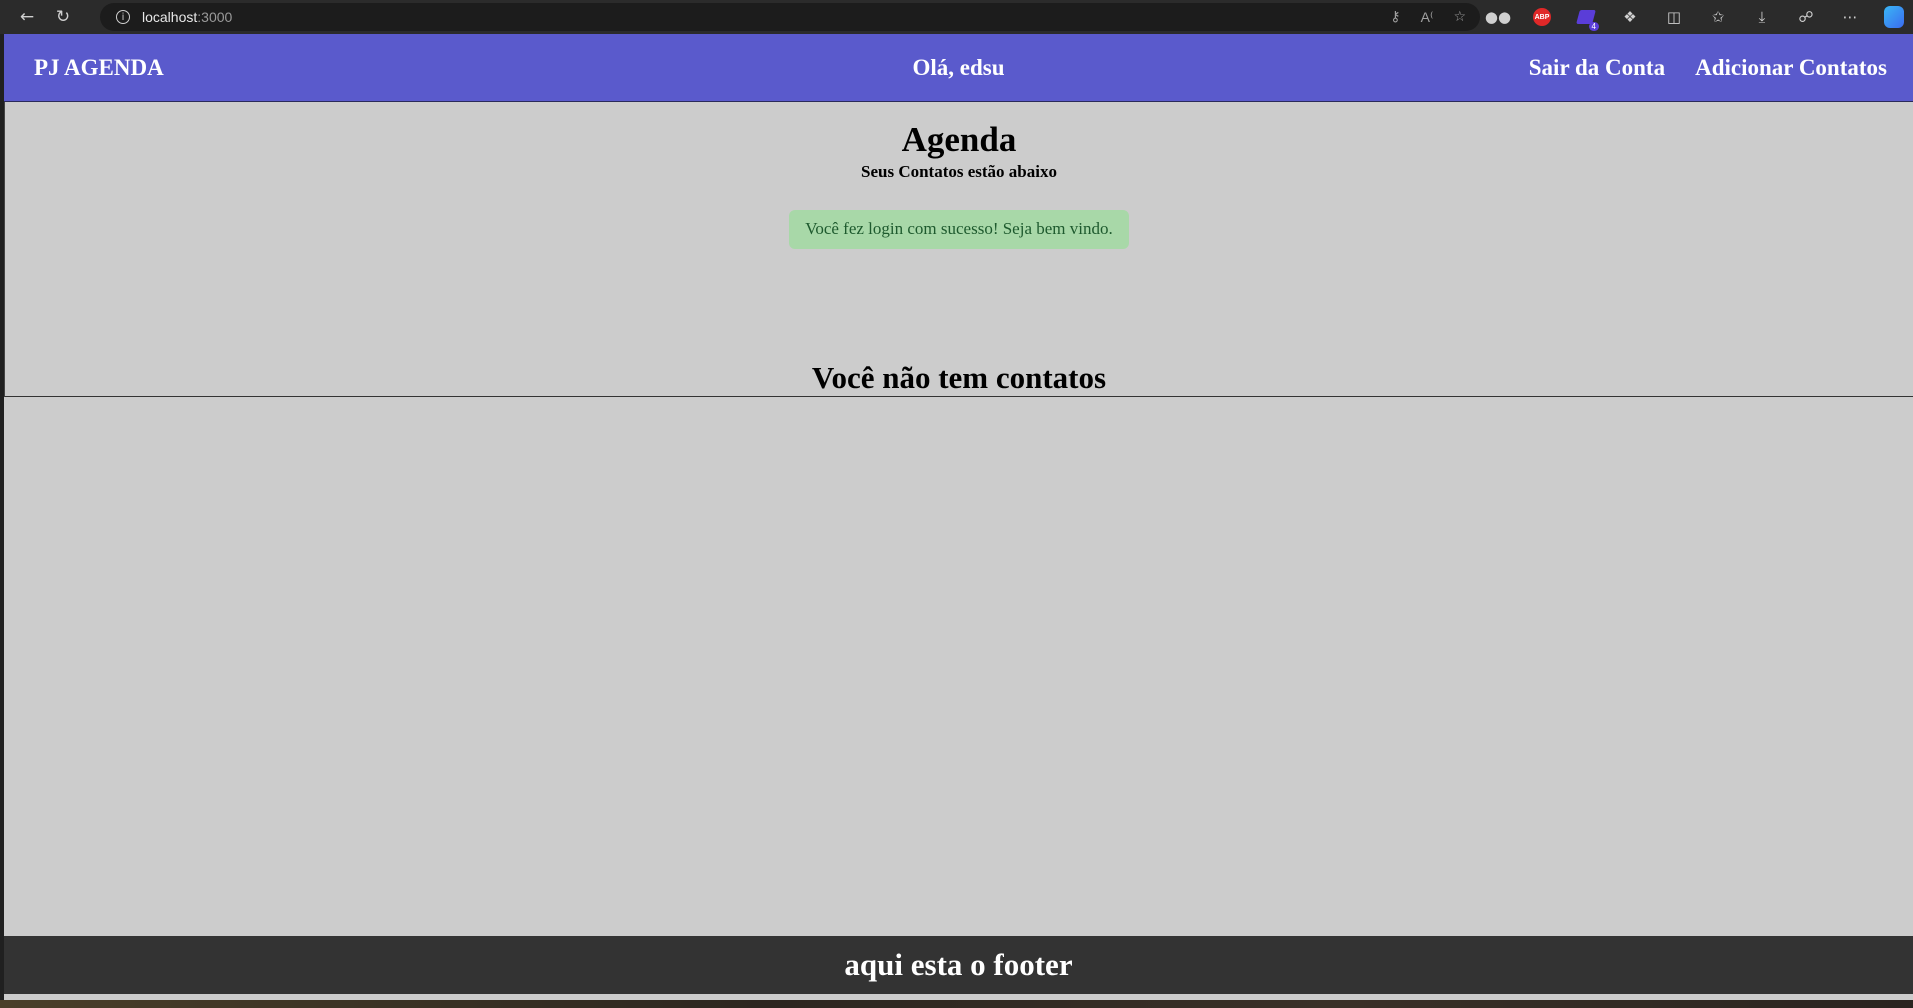  I want to click on nav-links: Sair da Conta Adicionar Contatos, so click(1708, 68).